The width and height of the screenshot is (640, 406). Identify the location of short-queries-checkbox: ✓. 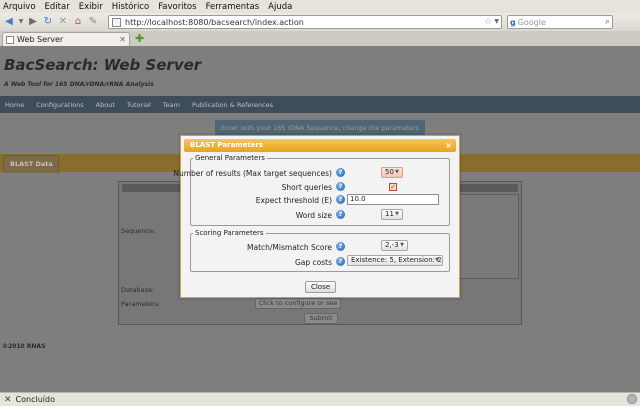
(393, 187).